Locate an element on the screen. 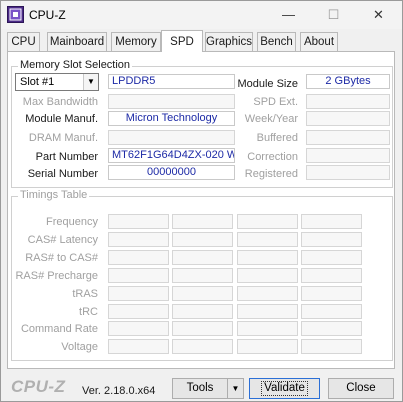  serial-number-label: Serial Number is located at coordinates (62, 174).